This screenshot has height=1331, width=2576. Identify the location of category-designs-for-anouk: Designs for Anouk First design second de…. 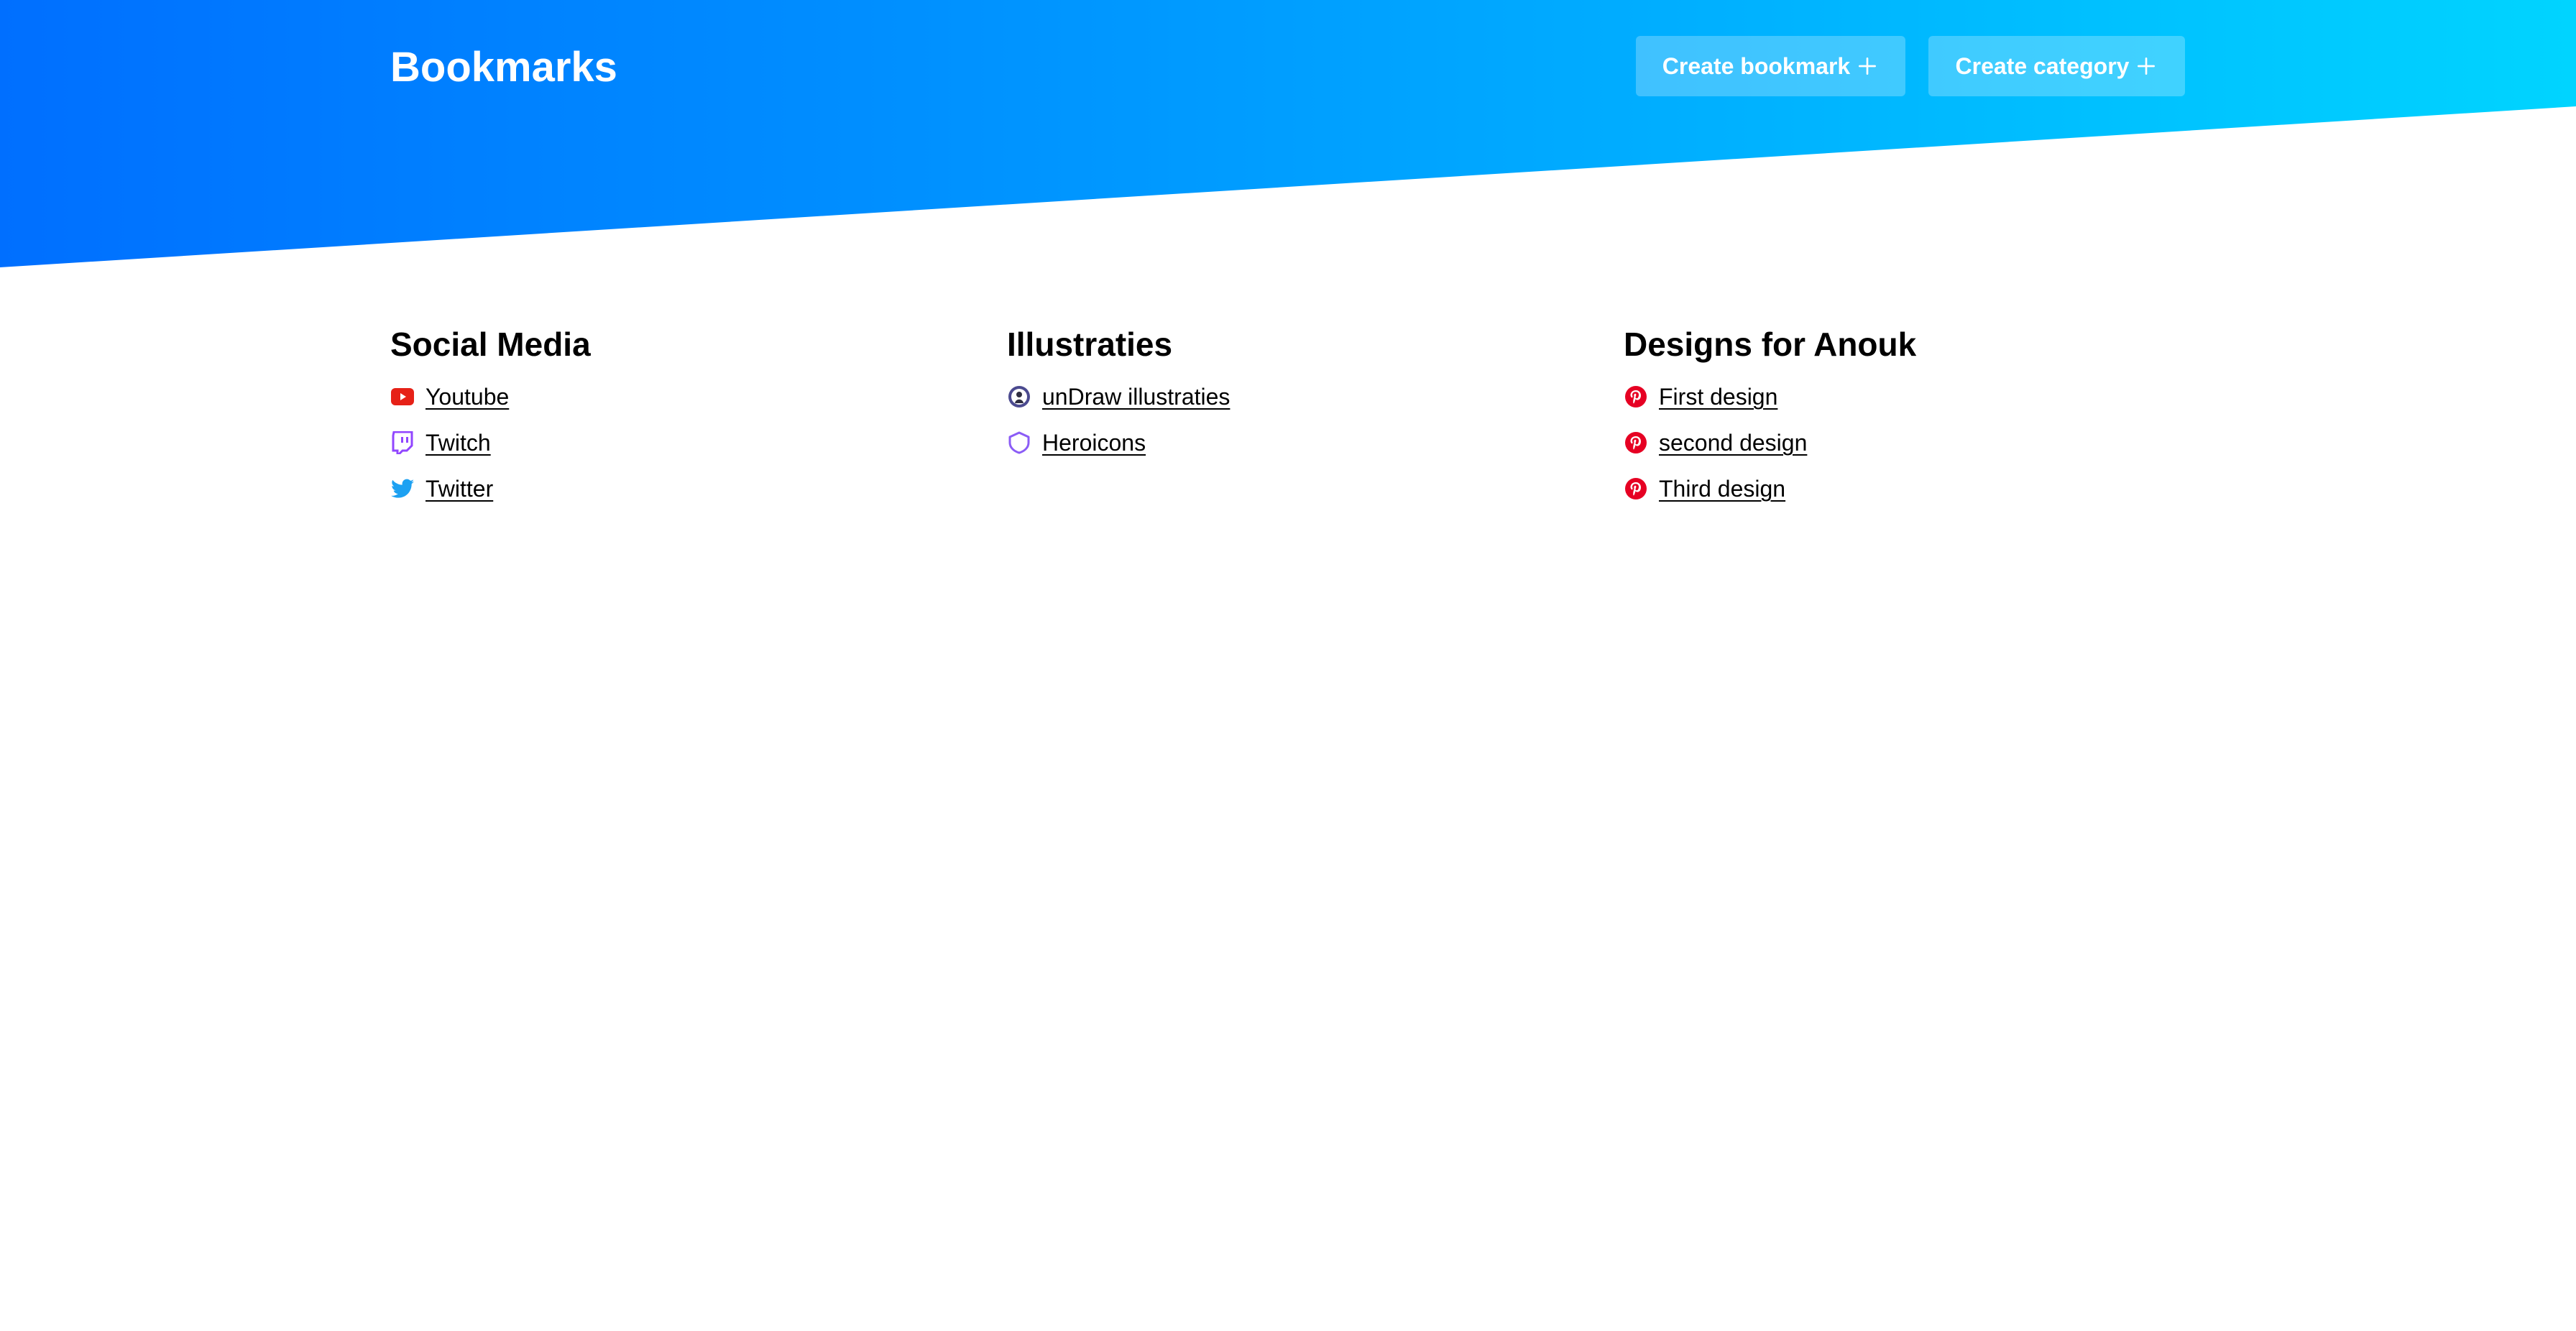
(1906, 416).